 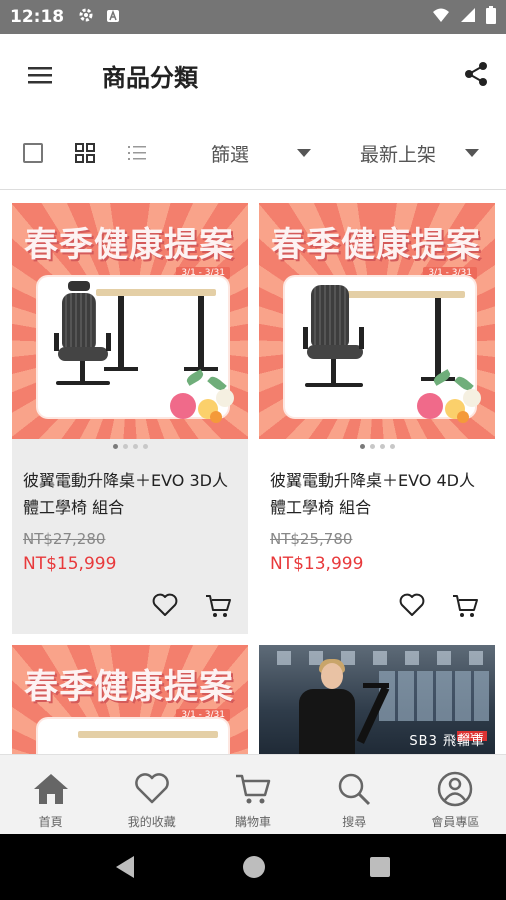 I want to click on nav-item-favorites: 我的收藏, so click(x=151, y=794).